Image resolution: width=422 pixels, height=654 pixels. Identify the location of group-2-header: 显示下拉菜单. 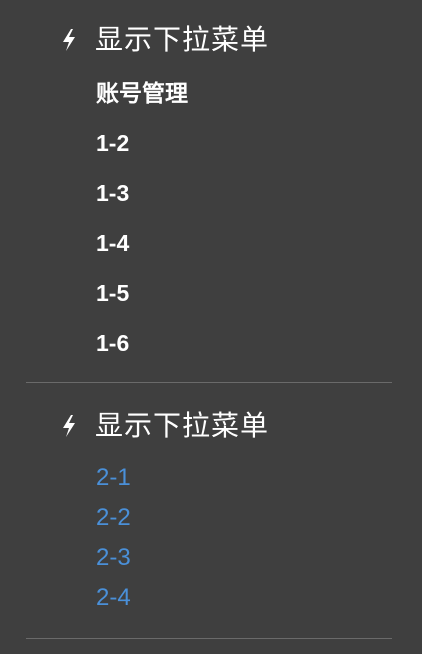
(164, 426).